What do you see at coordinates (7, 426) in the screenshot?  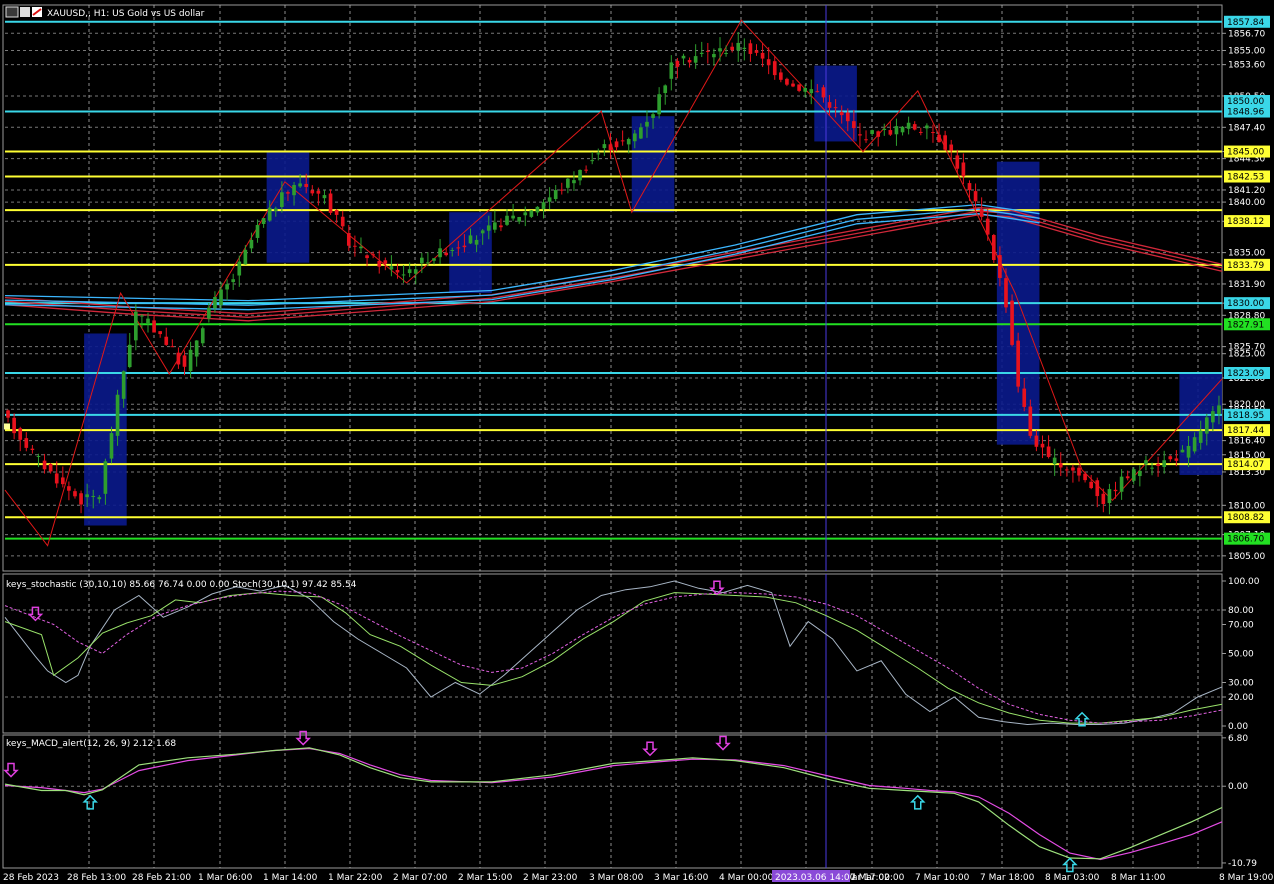 I see `price-marker` at bounding box center [7, 426].